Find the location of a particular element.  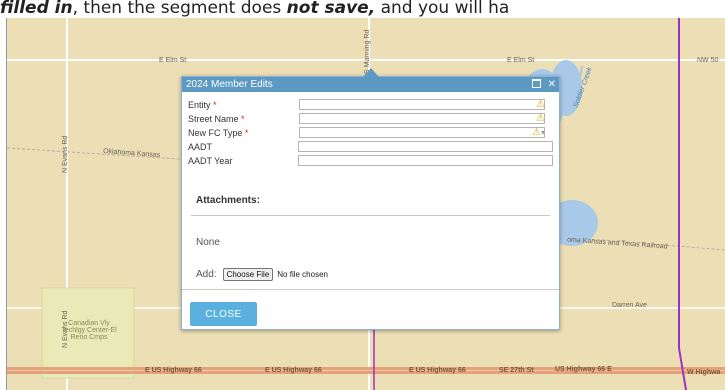

label-us66-1: E US Highway 66 is located at coordinates (173, 370).